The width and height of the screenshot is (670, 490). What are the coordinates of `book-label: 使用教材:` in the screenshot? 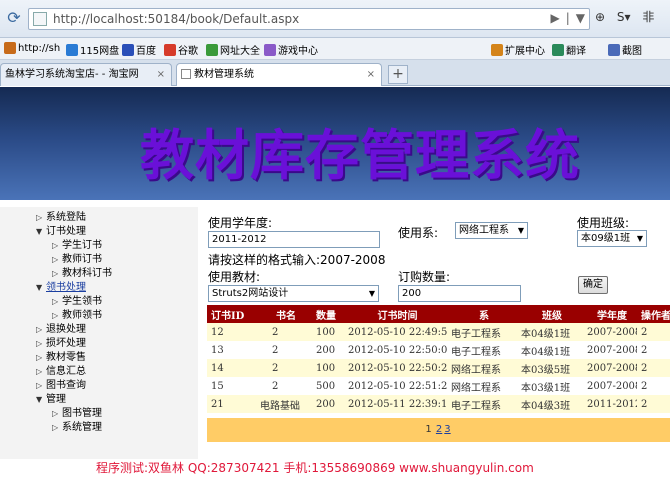 It's located at (234, 277).